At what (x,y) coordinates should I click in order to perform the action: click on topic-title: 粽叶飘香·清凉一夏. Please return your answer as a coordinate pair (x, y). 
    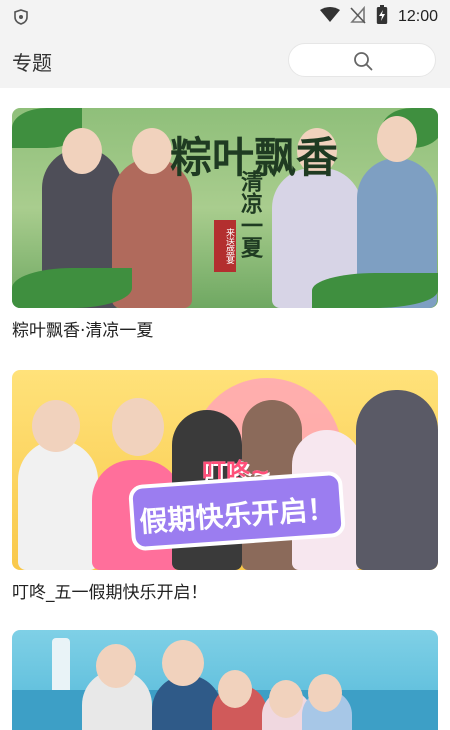
    Looking at the image, I should click on (82, 328).